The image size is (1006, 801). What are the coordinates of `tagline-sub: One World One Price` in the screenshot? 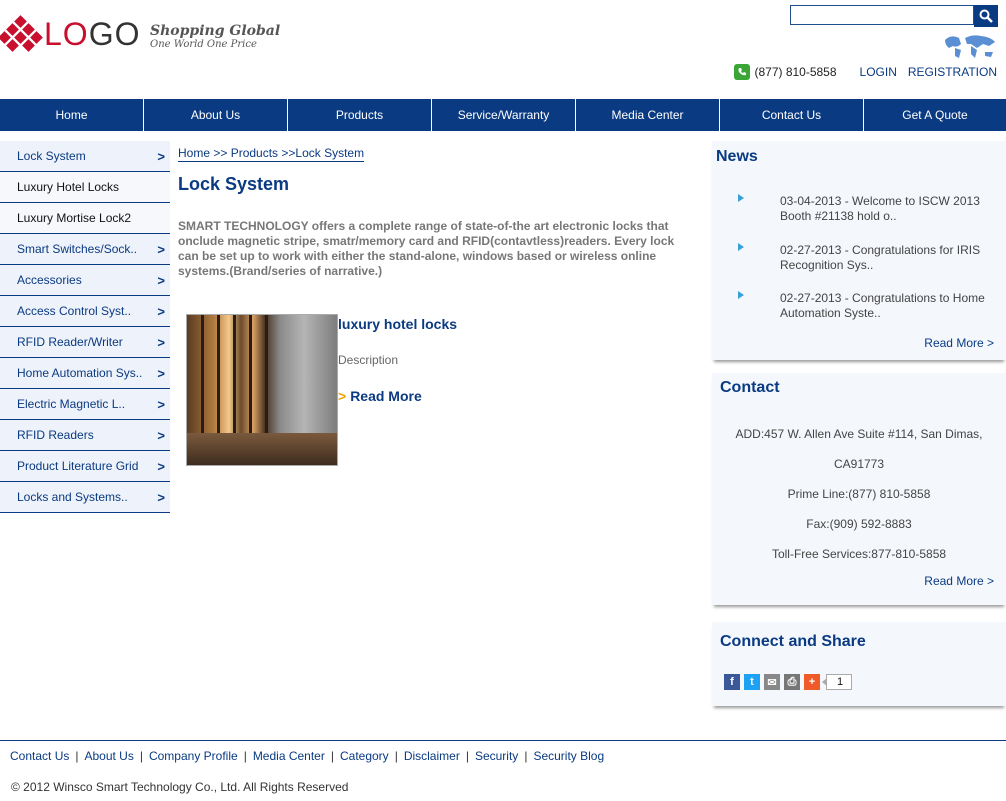 It's located at (203, 44).